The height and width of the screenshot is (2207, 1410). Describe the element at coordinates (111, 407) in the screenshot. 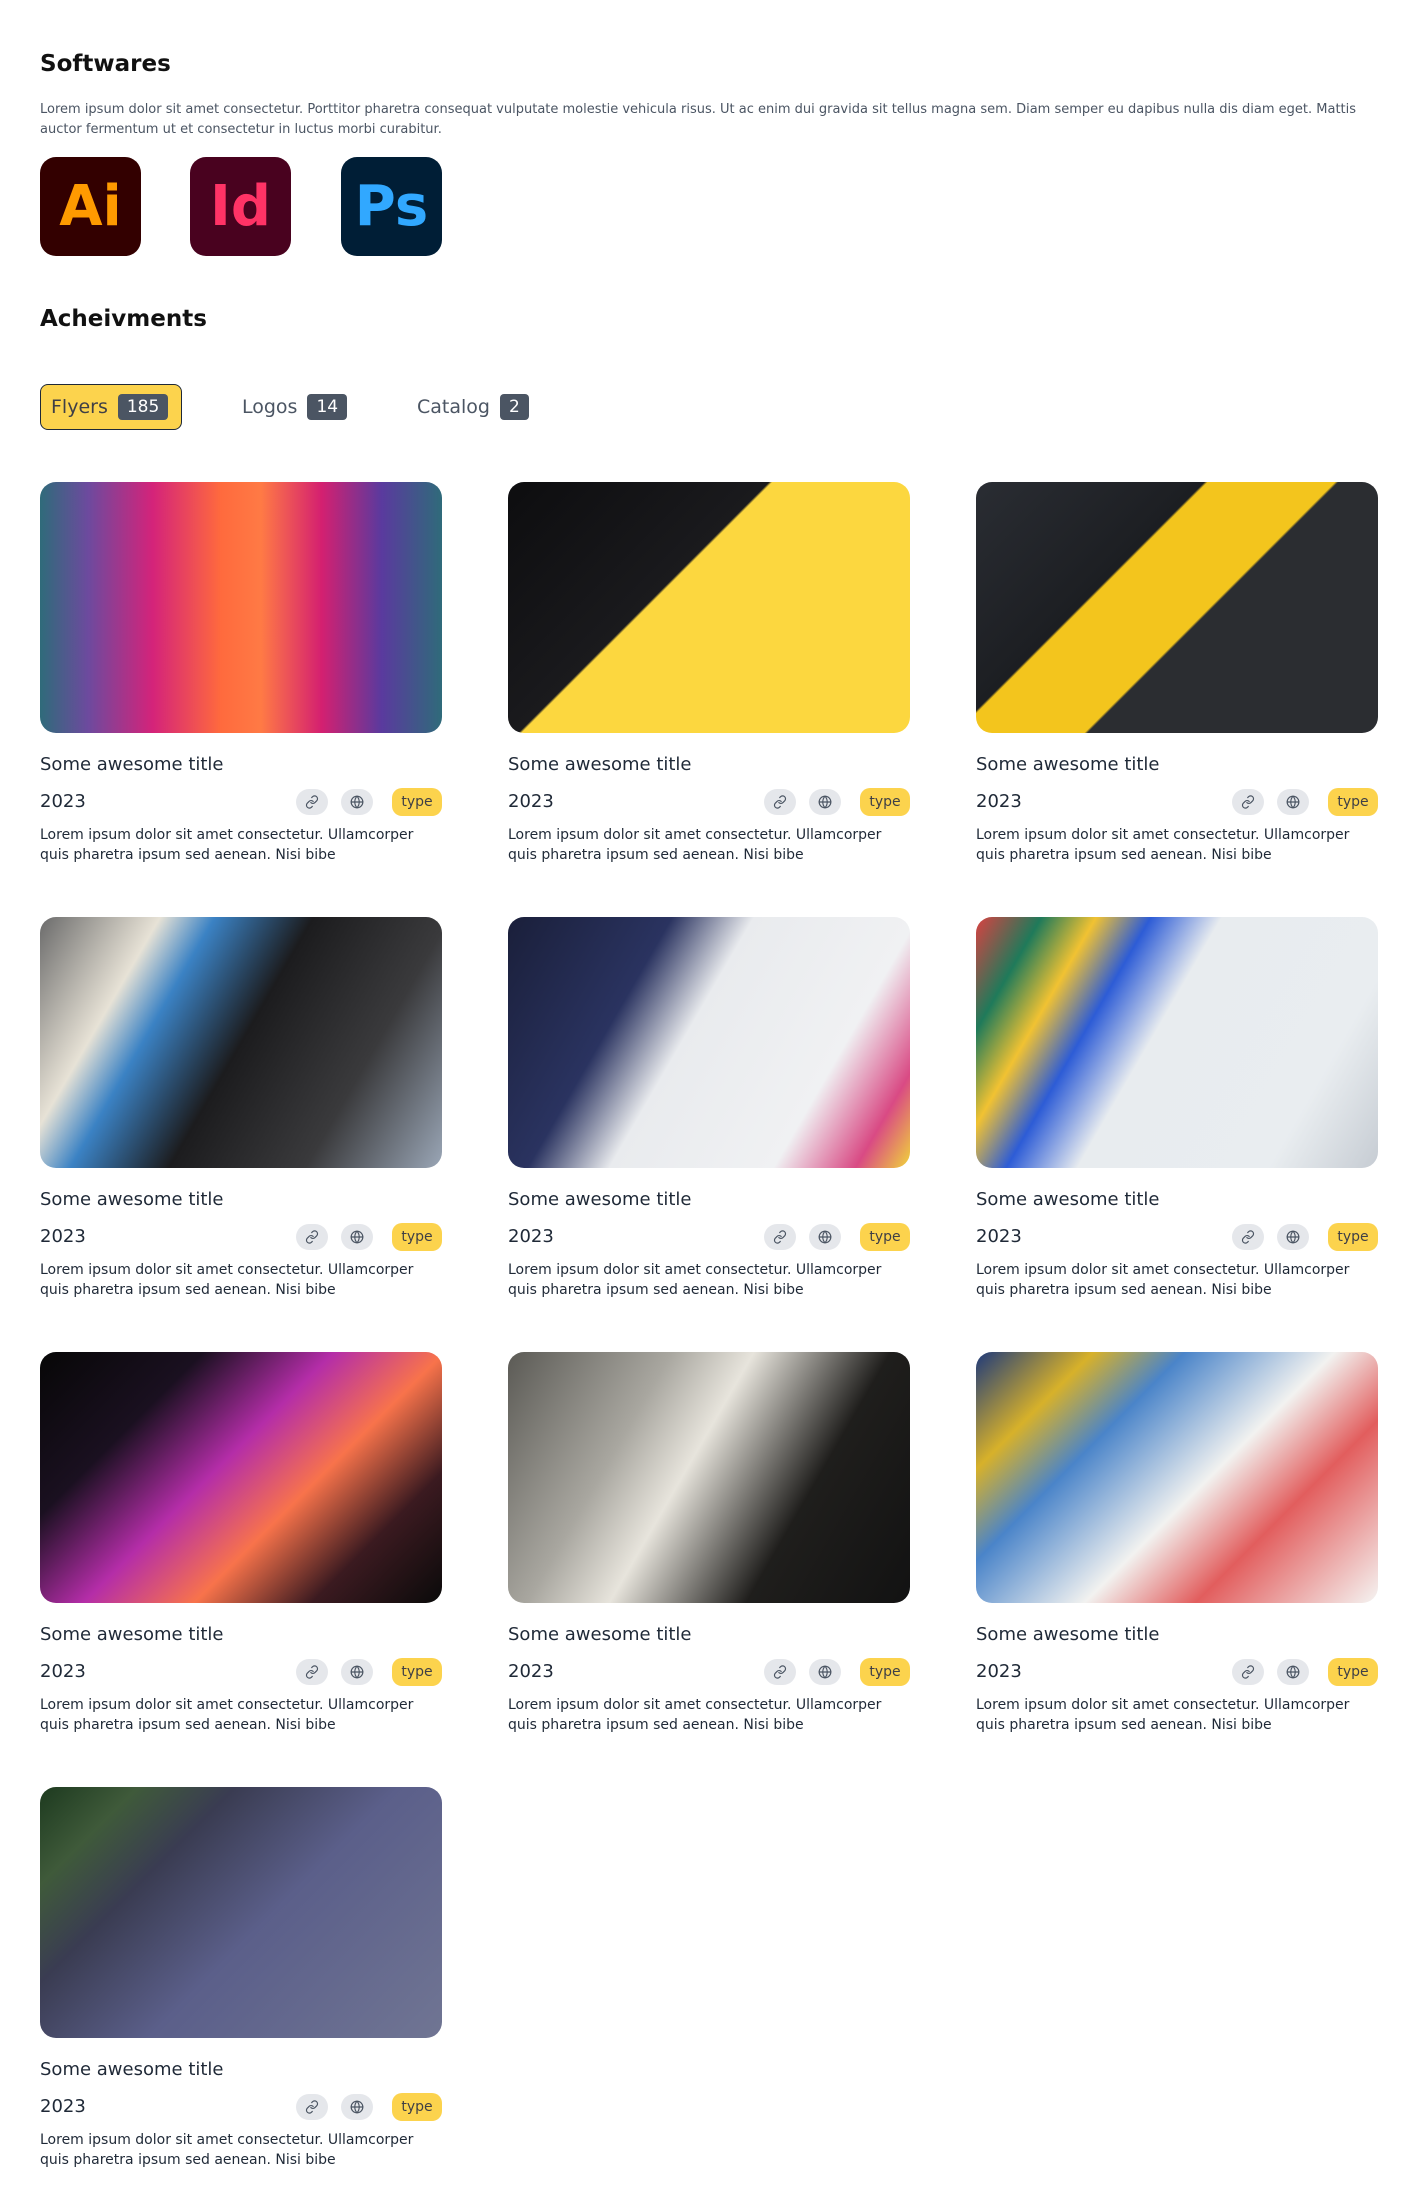

I see `tab-flyers: Flyers 185` at that location.